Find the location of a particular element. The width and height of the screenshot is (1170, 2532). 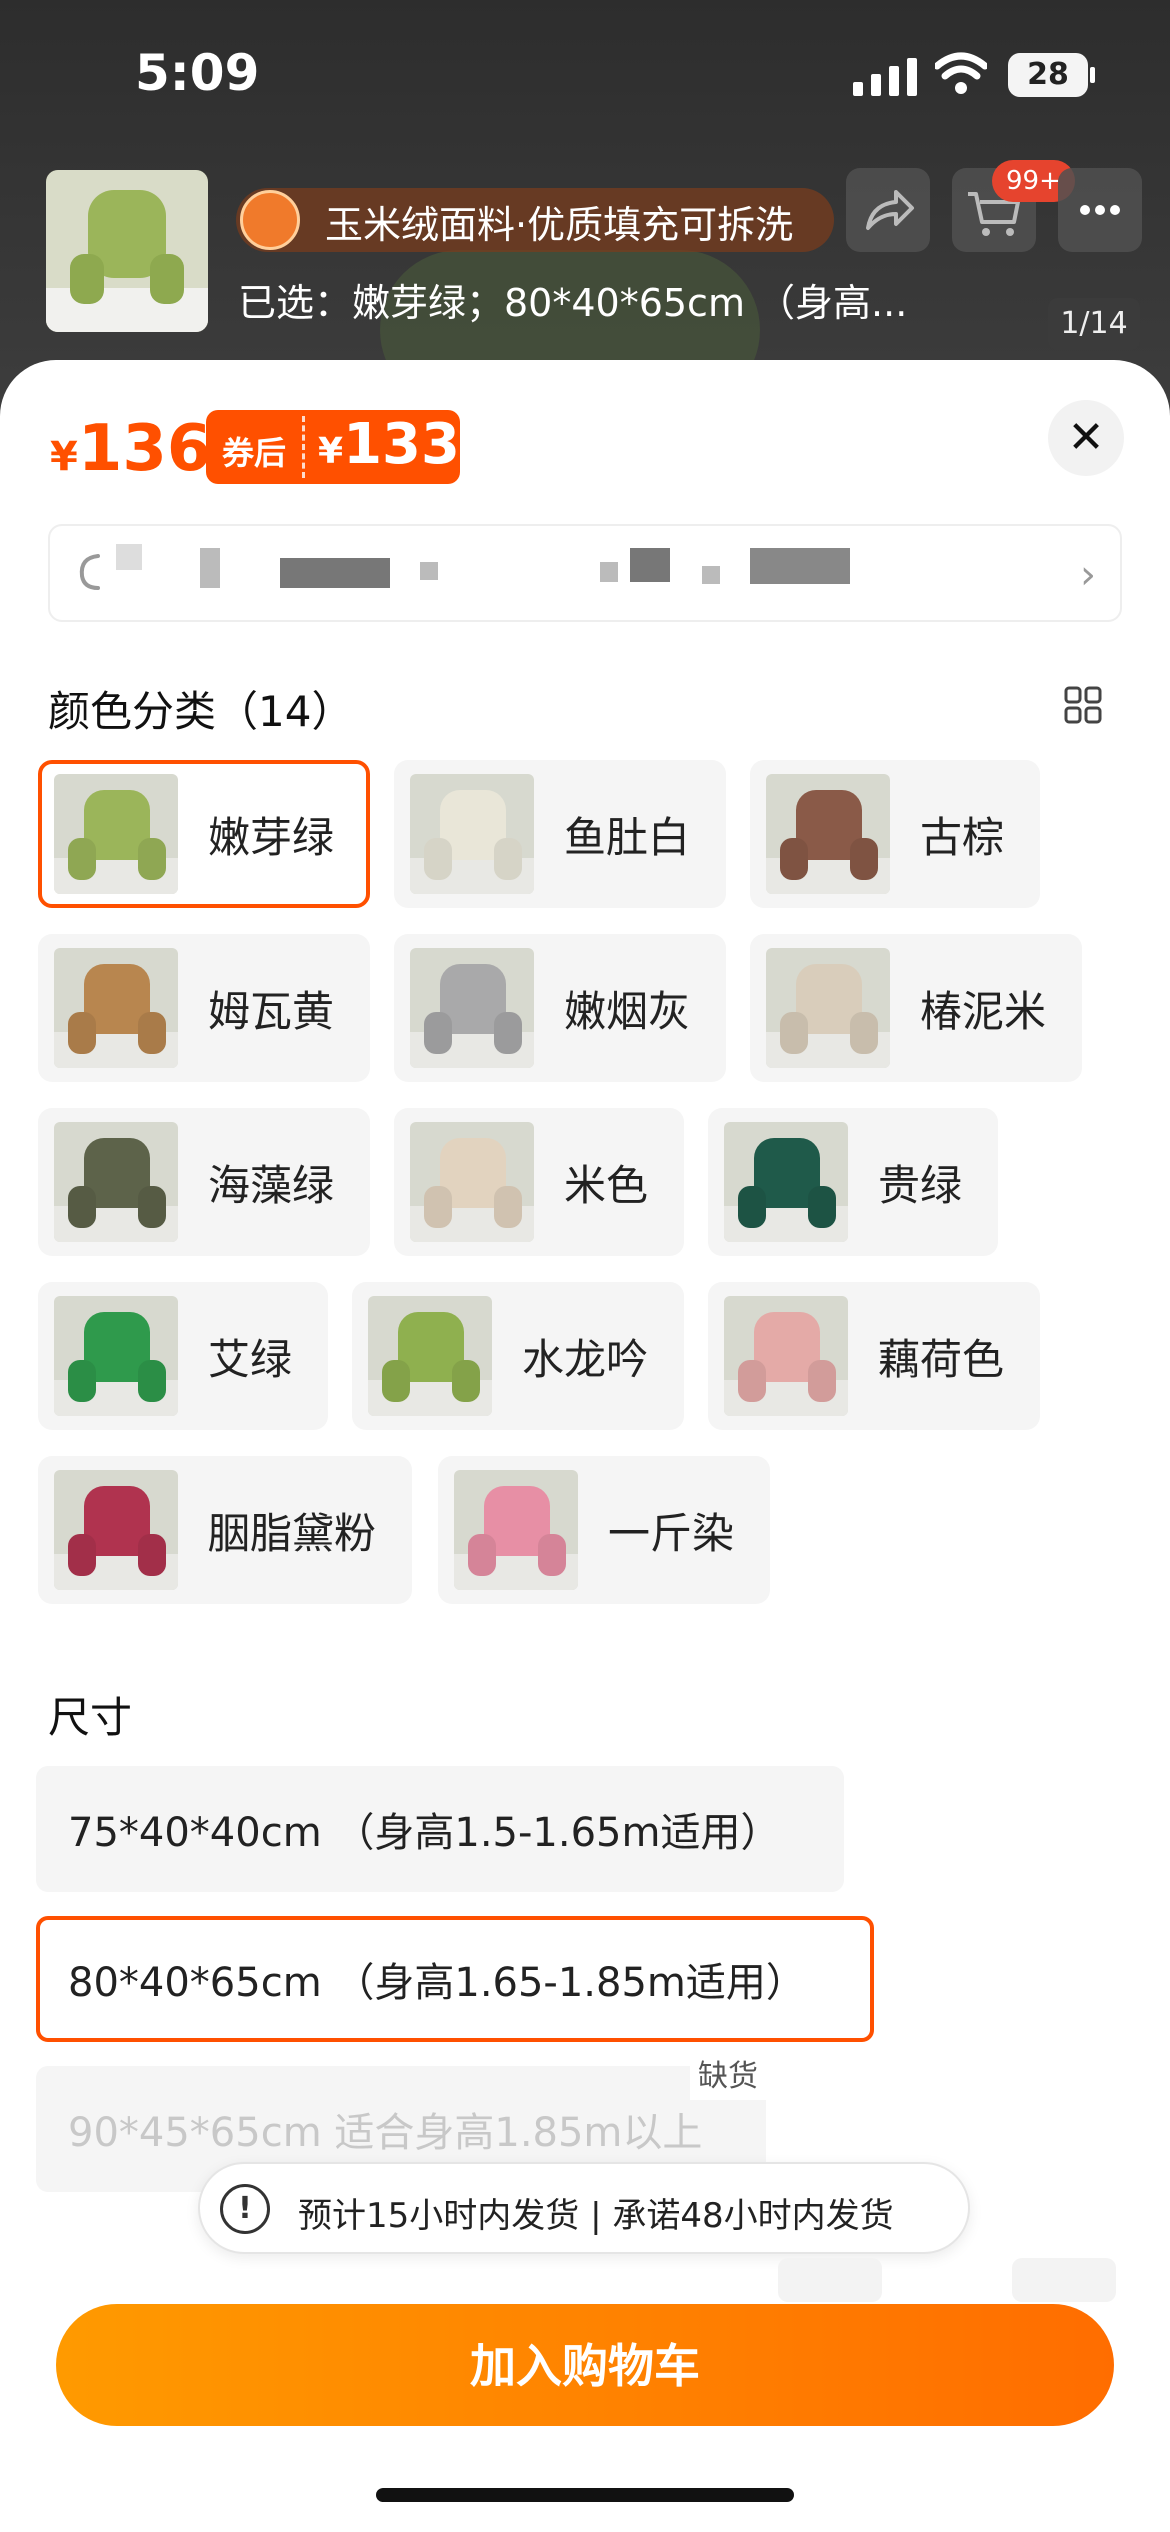

share-icon is located at coordinates (890, 210).